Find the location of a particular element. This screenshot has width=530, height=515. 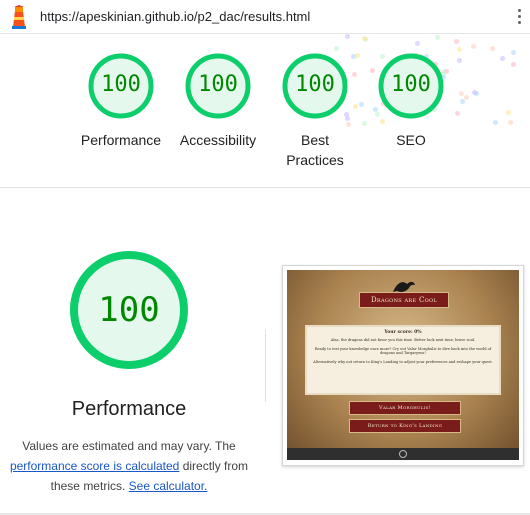

valar-morghulis-button: Valar Morghulis! is located at coordinates (405, 408).